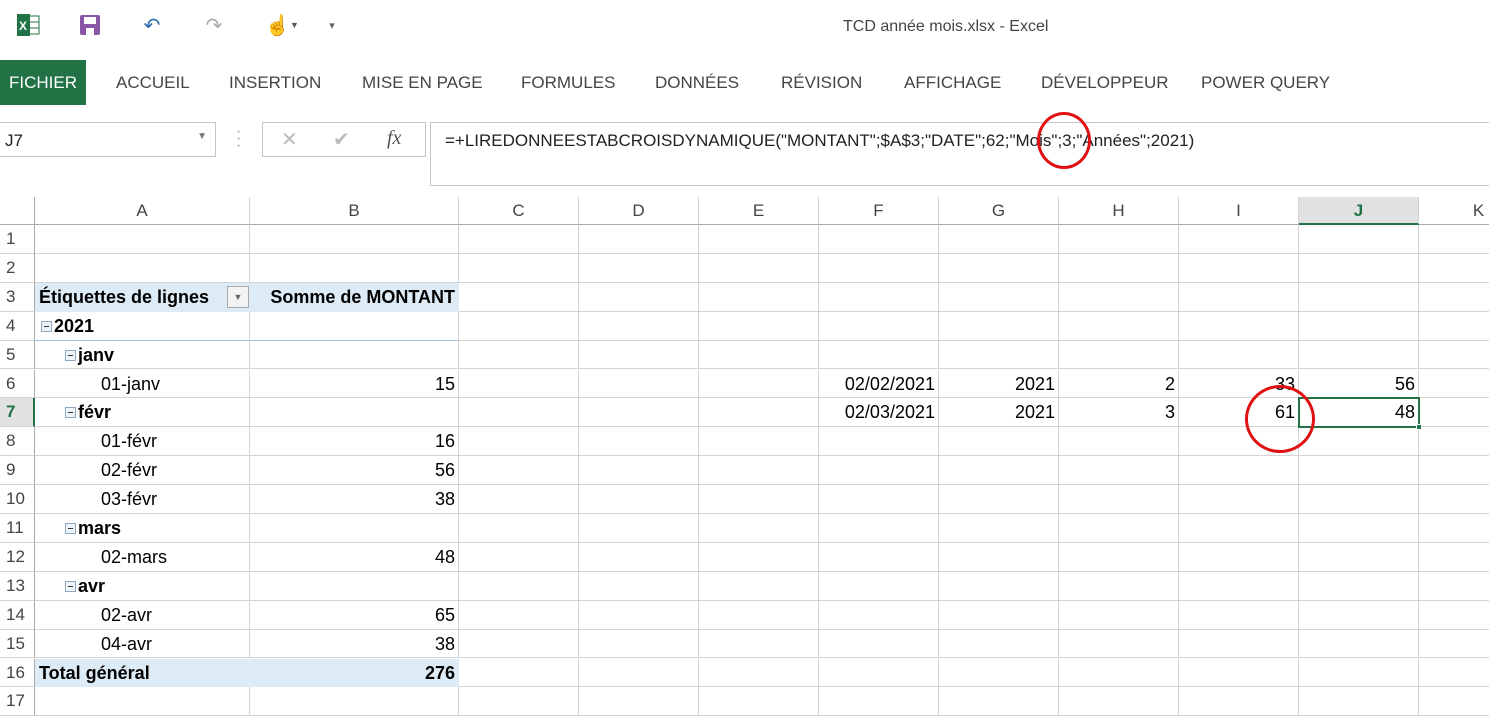  Describe the element at coordinates (17, 297) in the screenshot. I see `row-header-3: 3` at that location.